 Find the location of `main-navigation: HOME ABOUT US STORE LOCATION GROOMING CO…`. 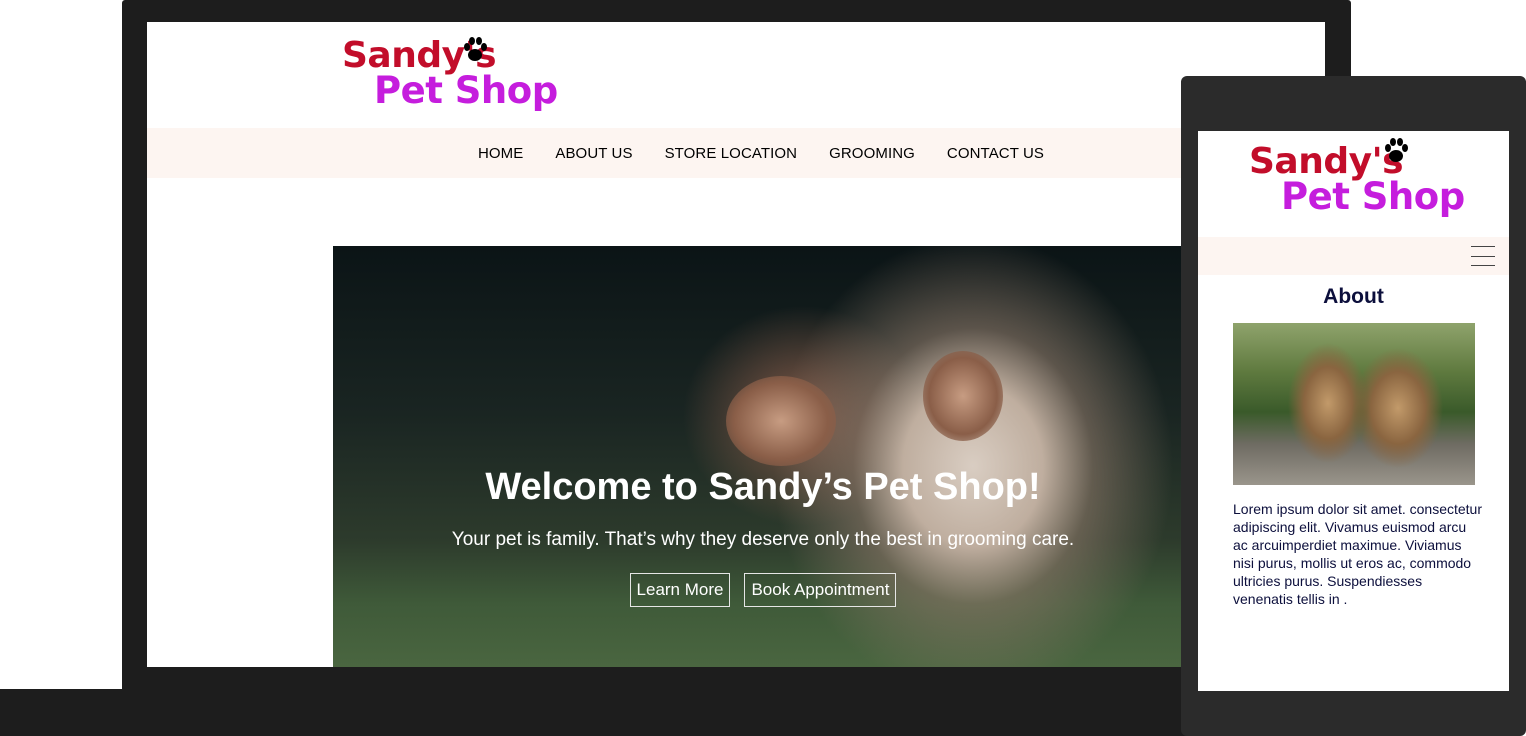

main-navigation: HOME ABOUT US STORE LOCATION GROOMING CO… is located at coordinates (736, 153).